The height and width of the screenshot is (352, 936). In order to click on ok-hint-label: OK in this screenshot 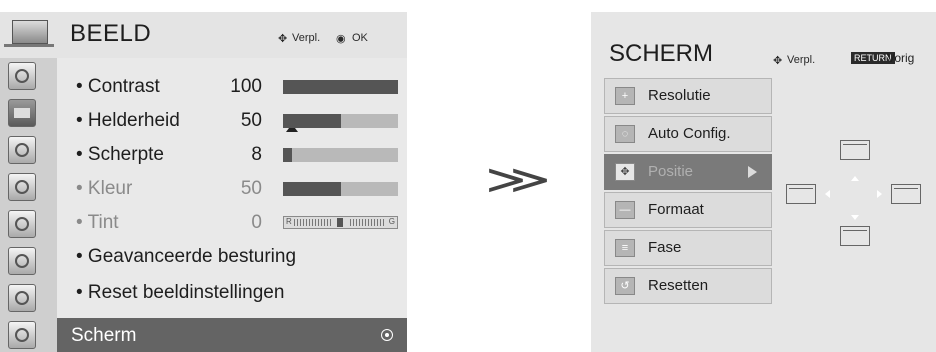, I will do `click(360, 38)`.